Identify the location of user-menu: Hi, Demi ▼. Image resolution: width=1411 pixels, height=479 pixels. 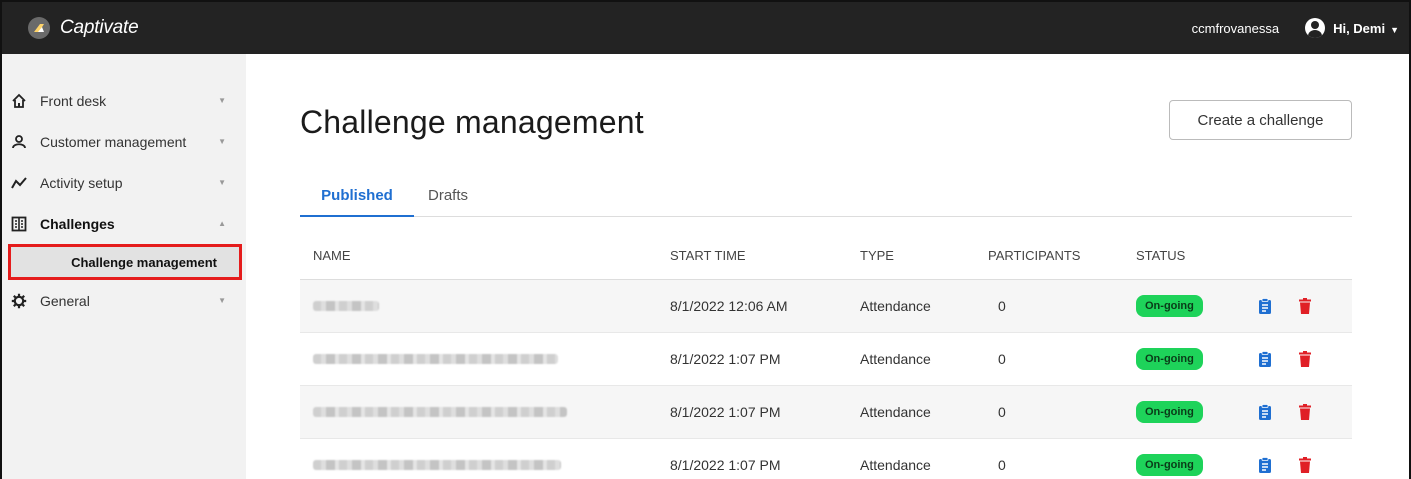
(1366, 28).